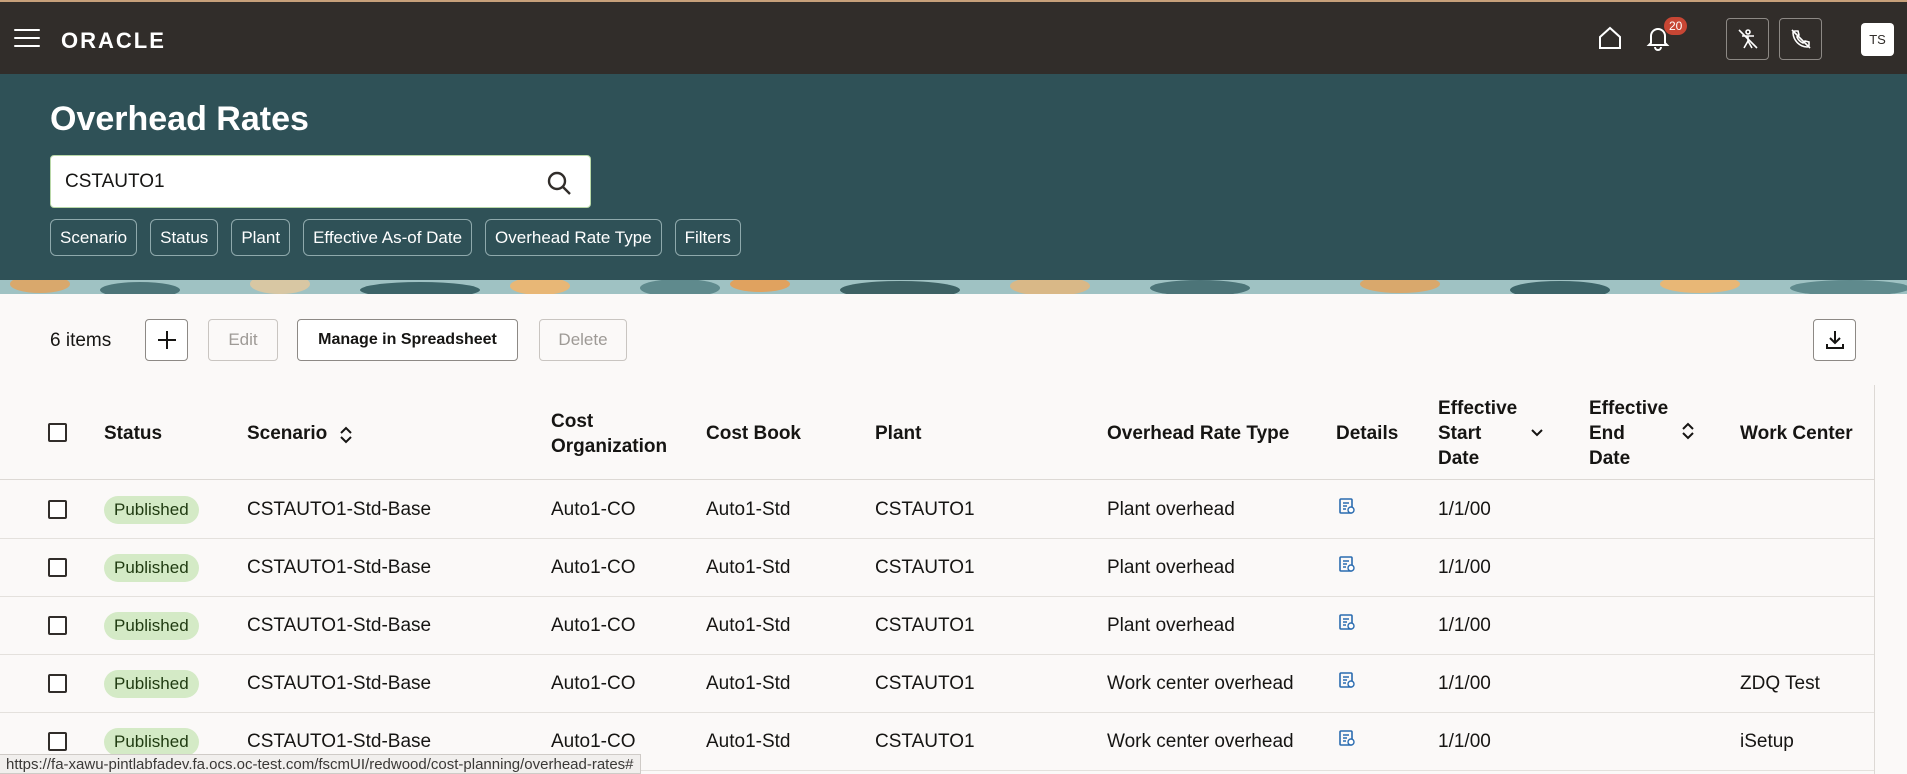 This screenshot has width=1907, height=774. I want to click on download-button, so click(1834, 340).